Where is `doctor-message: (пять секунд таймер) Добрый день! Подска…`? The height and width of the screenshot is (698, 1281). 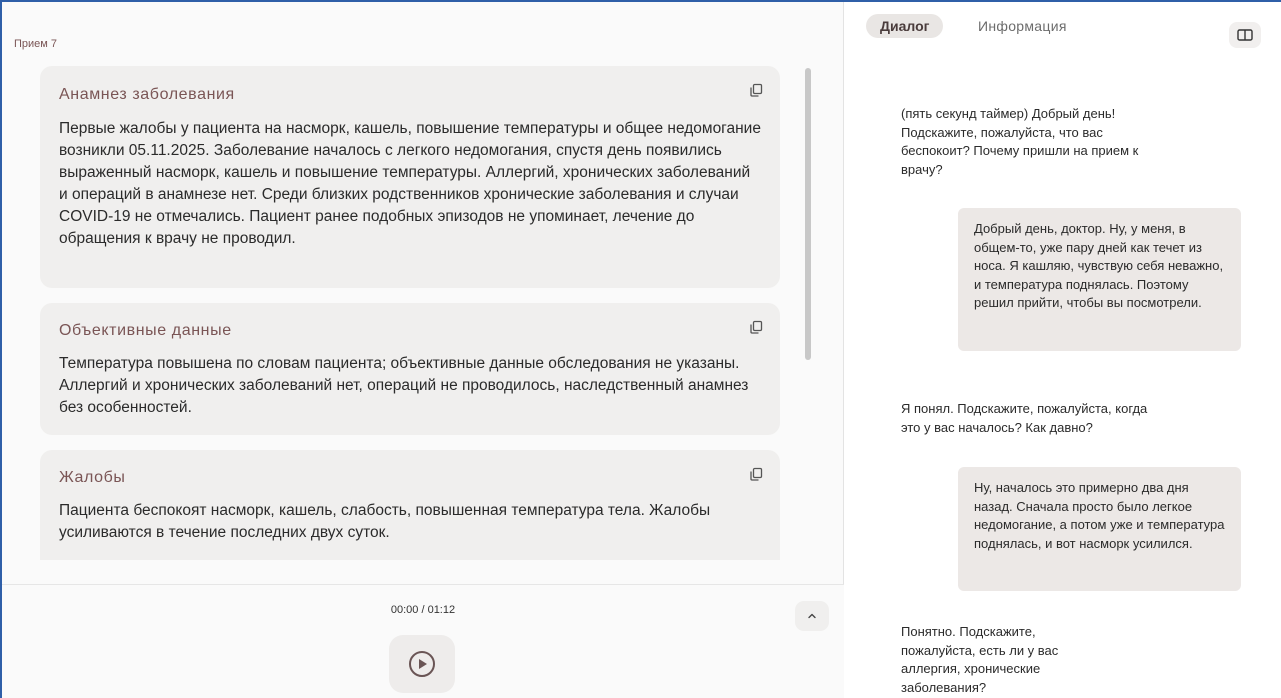 doctor-message: (пять секунд таймер) Добрый день! Подска… is located at coordinates (1020, 141).